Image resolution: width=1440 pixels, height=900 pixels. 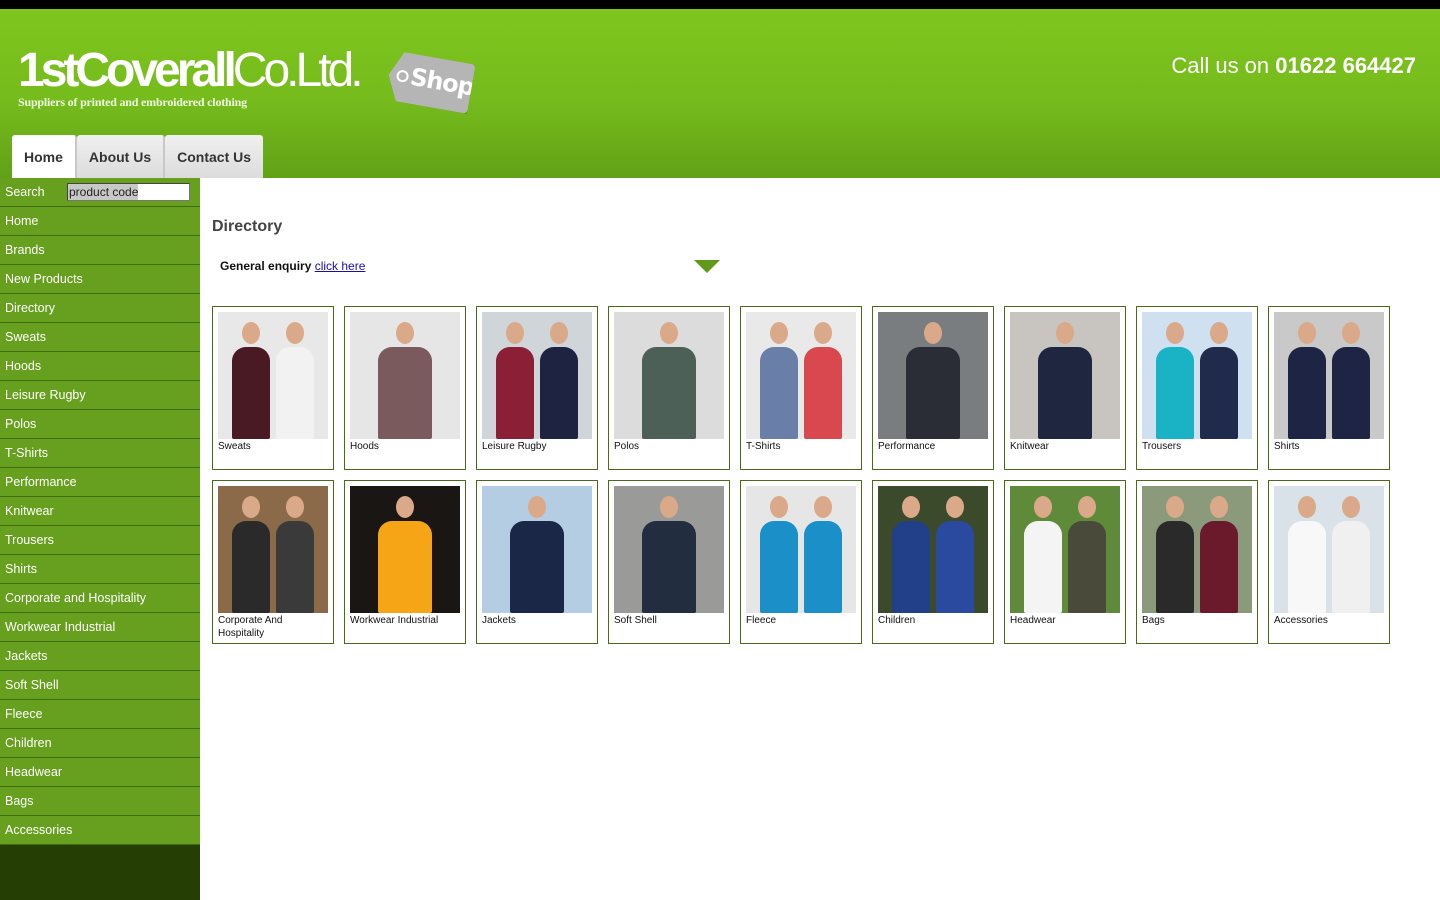 I want to click on category-card-jackets: Jackets, so click(x=537, y=562).